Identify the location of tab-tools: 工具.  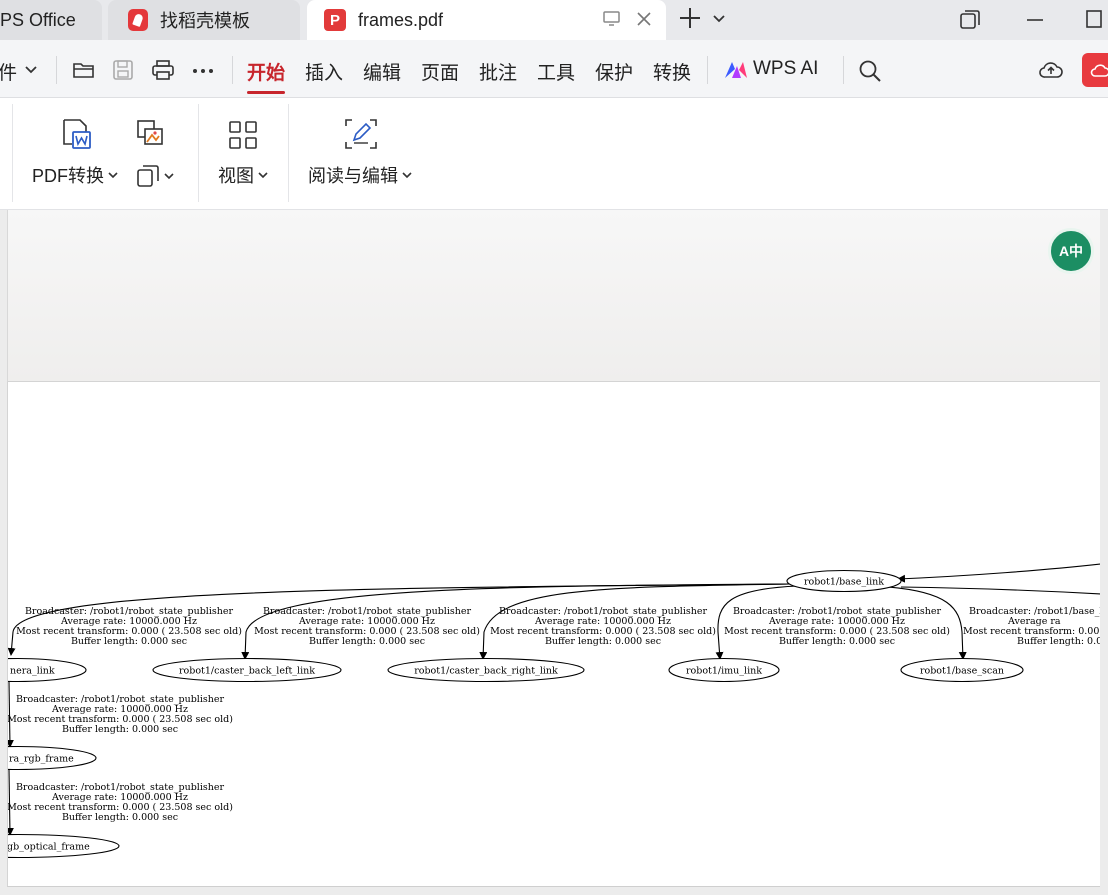
(556, 71).